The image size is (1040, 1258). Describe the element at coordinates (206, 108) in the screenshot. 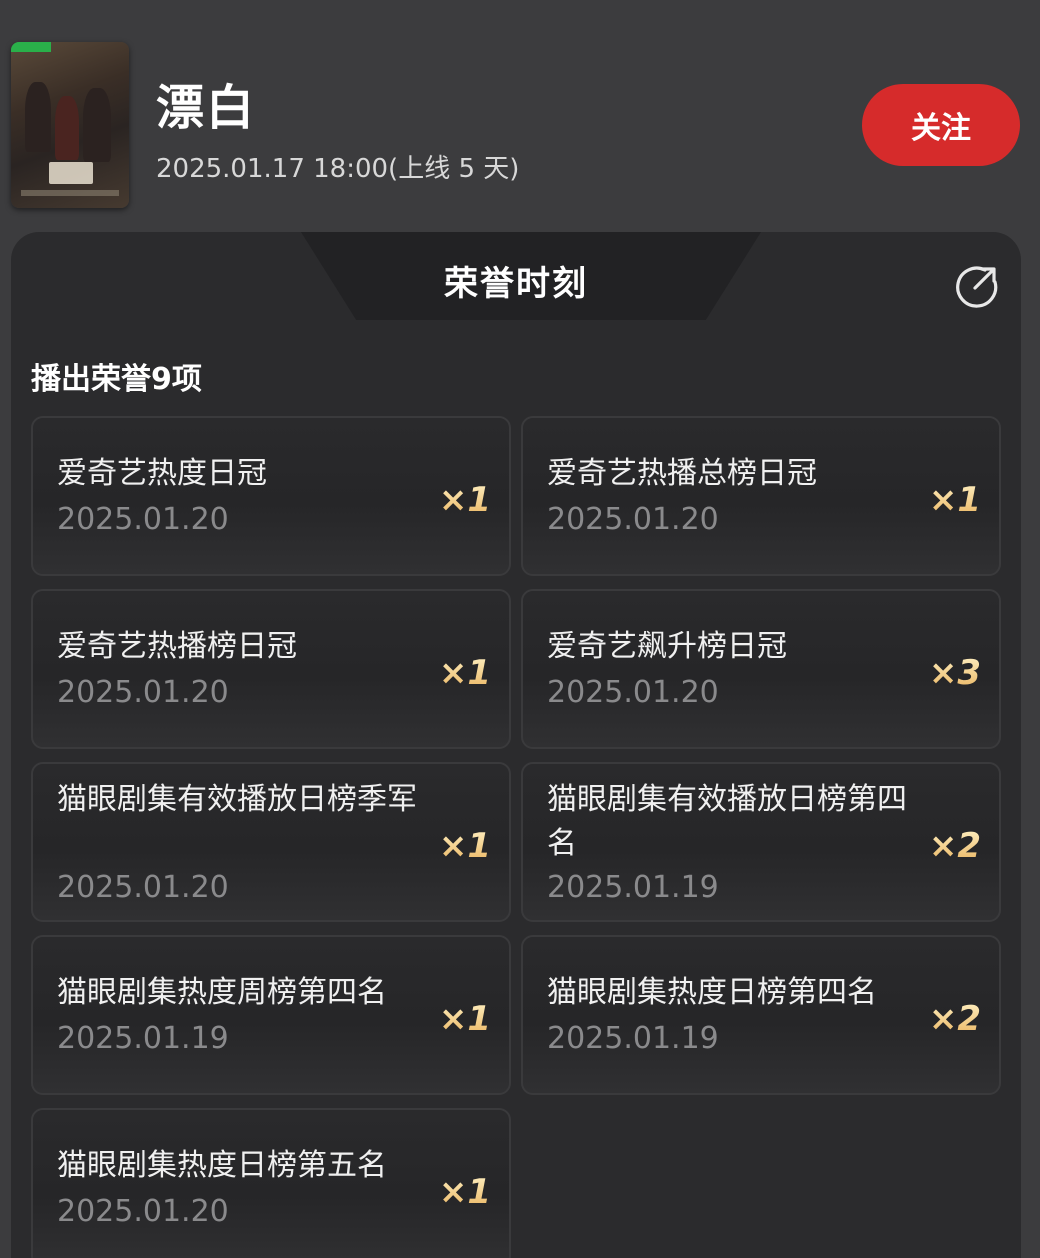

I see `show-title: 漂白` at that location.